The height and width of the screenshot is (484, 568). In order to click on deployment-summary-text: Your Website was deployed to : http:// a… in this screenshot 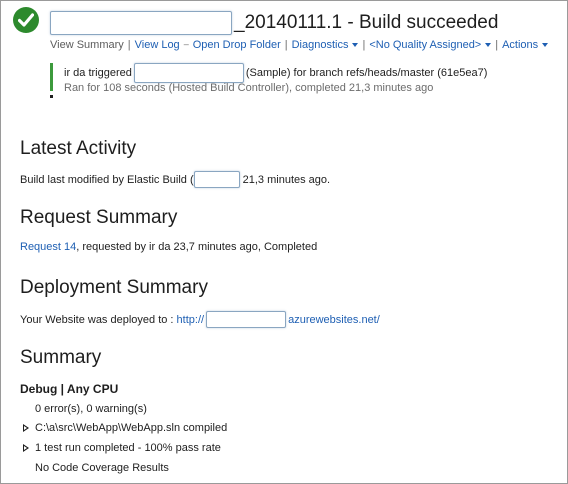, I will do `click(200, 319)`.